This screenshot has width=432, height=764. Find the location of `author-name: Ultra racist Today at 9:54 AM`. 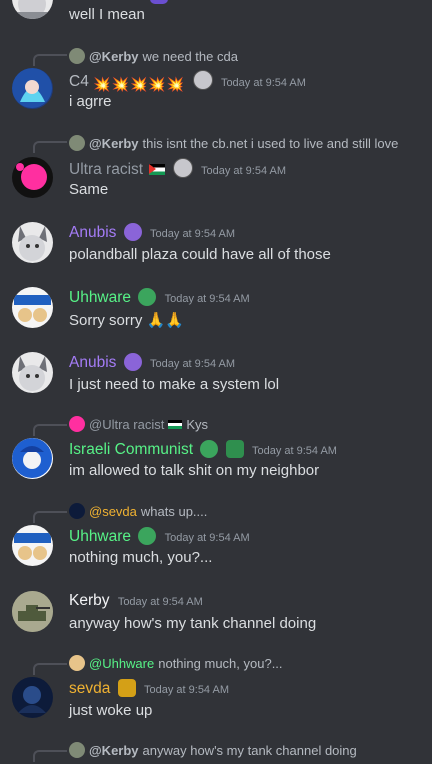

author-name: Ultra racist Today at 9:54 AM is located at coordinates (177, 168).